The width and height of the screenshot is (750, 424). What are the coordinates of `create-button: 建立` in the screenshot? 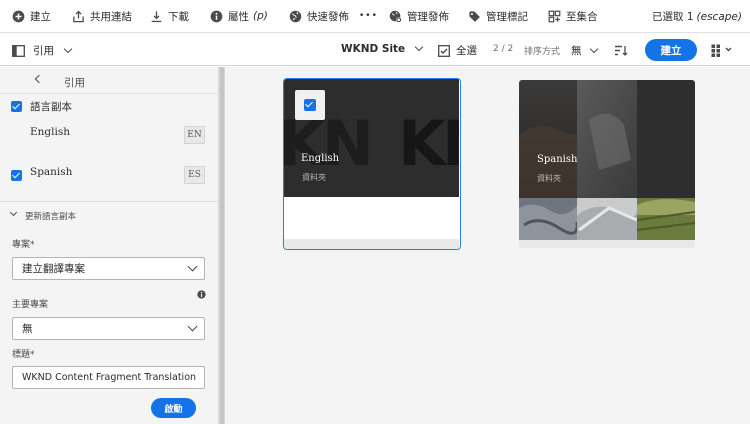 It's located at (671, 50).